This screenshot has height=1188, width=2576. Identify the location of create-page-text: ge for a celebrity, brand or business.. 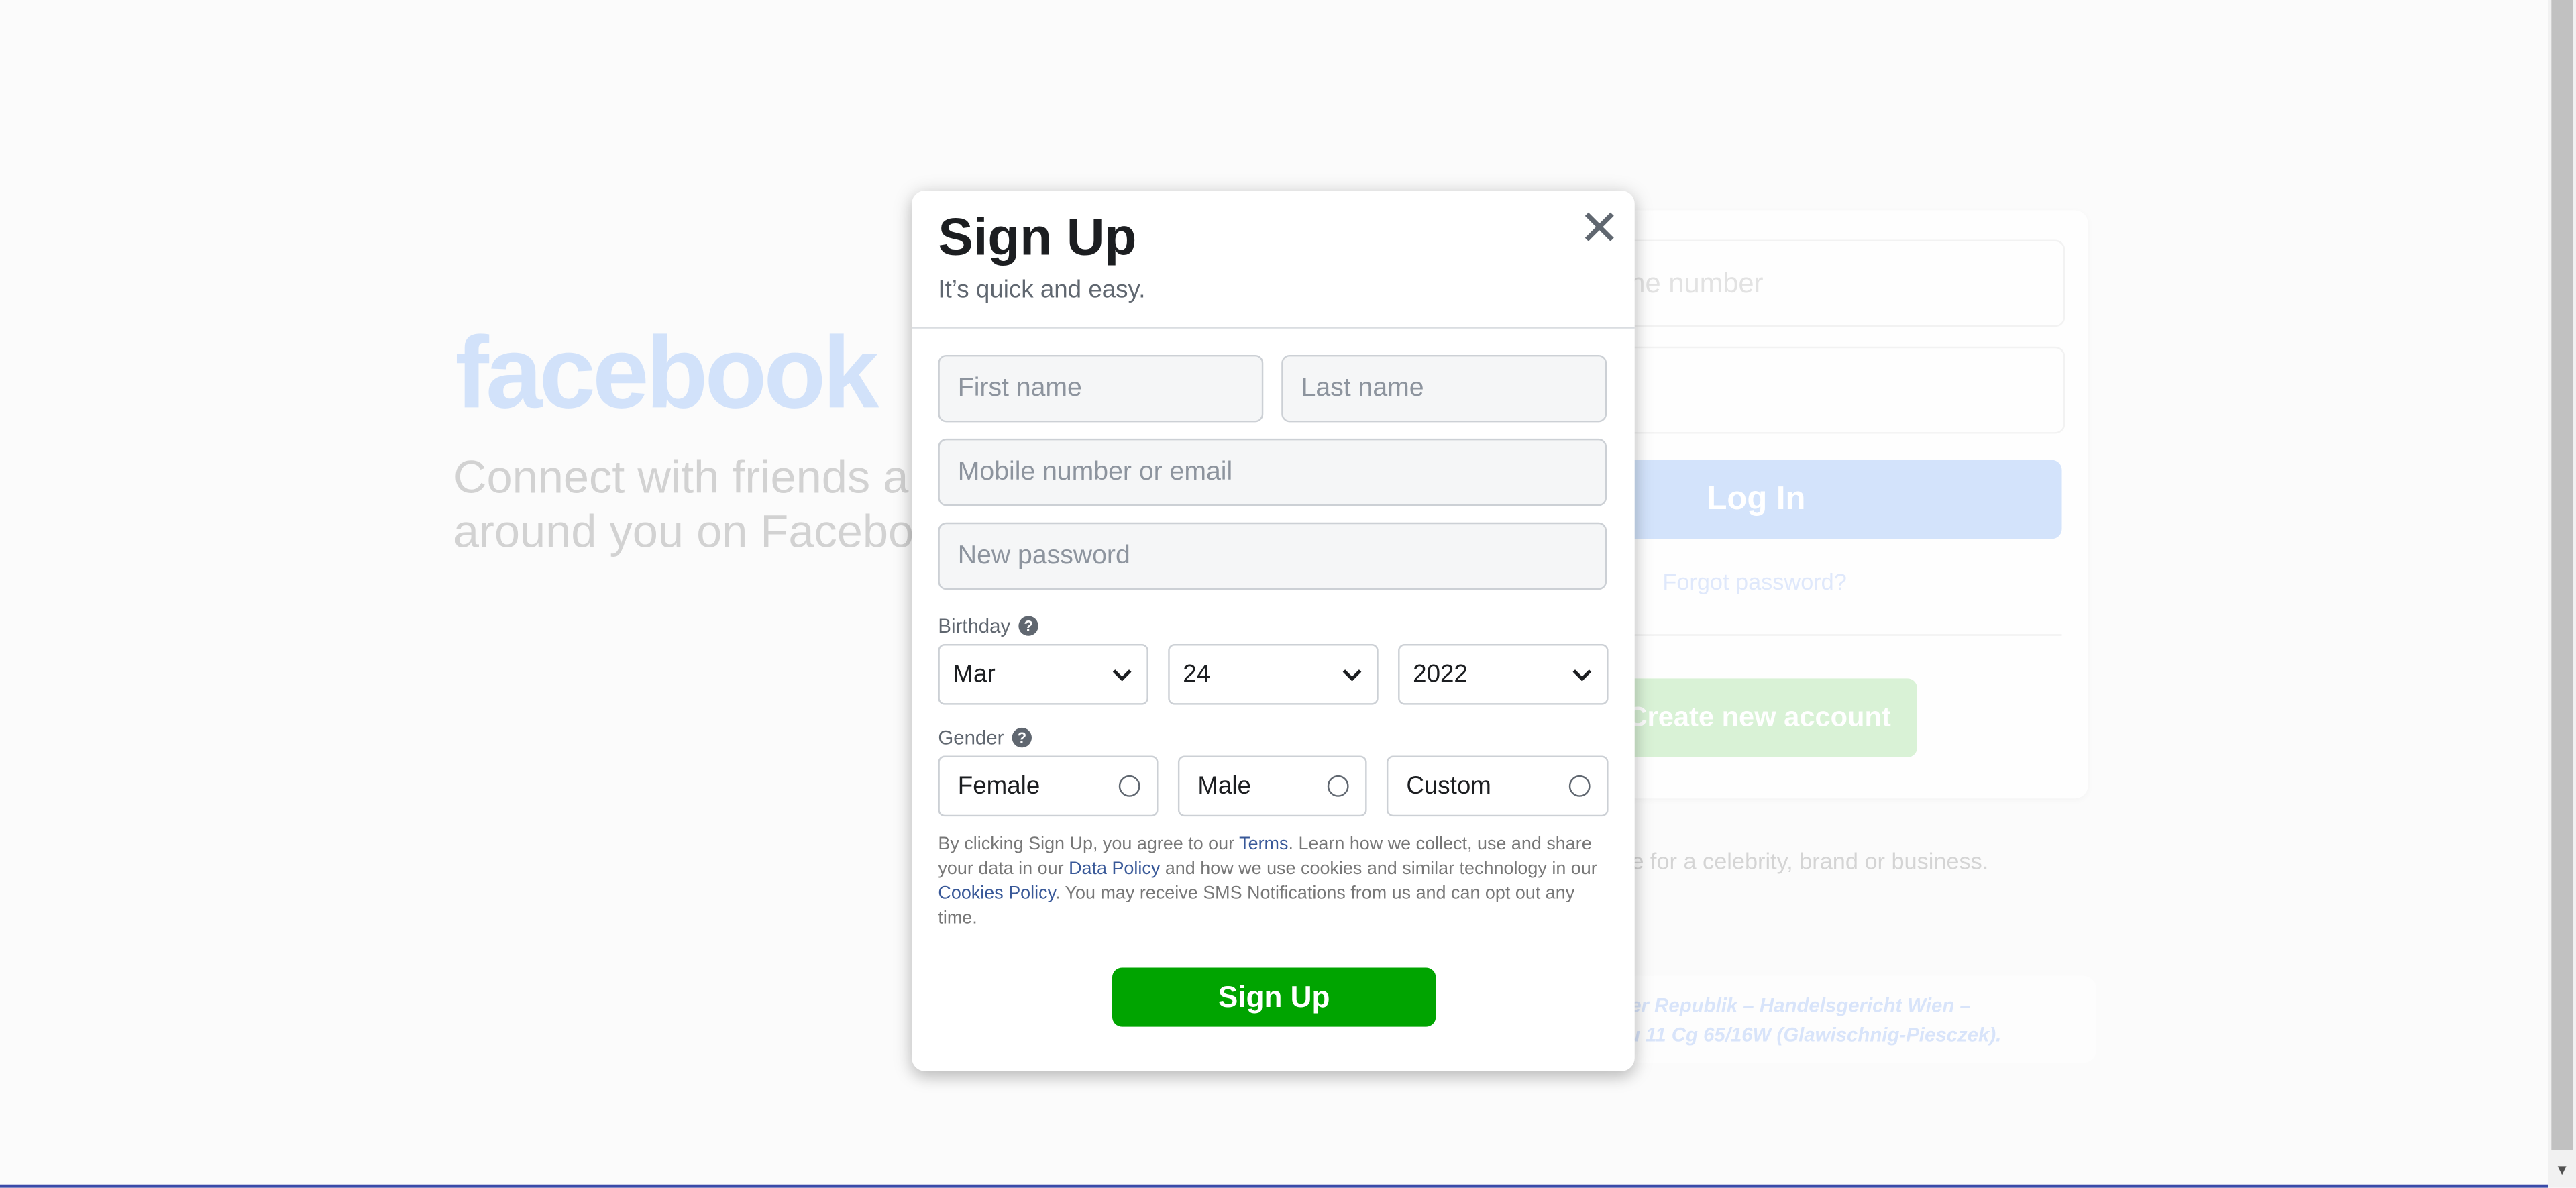
(1803, 860).